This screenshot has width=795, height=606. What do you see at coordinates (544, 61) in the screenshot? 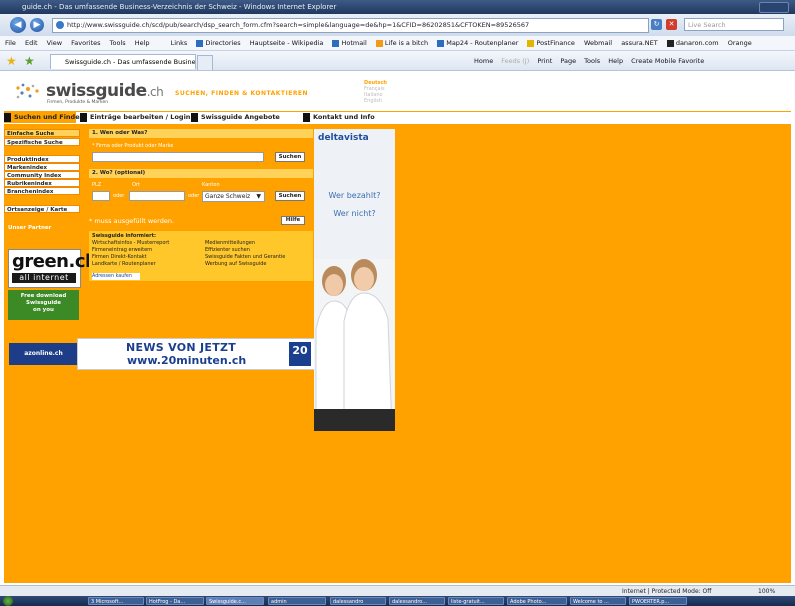
I see `print-button: Print` at bounding box center [544, 61].